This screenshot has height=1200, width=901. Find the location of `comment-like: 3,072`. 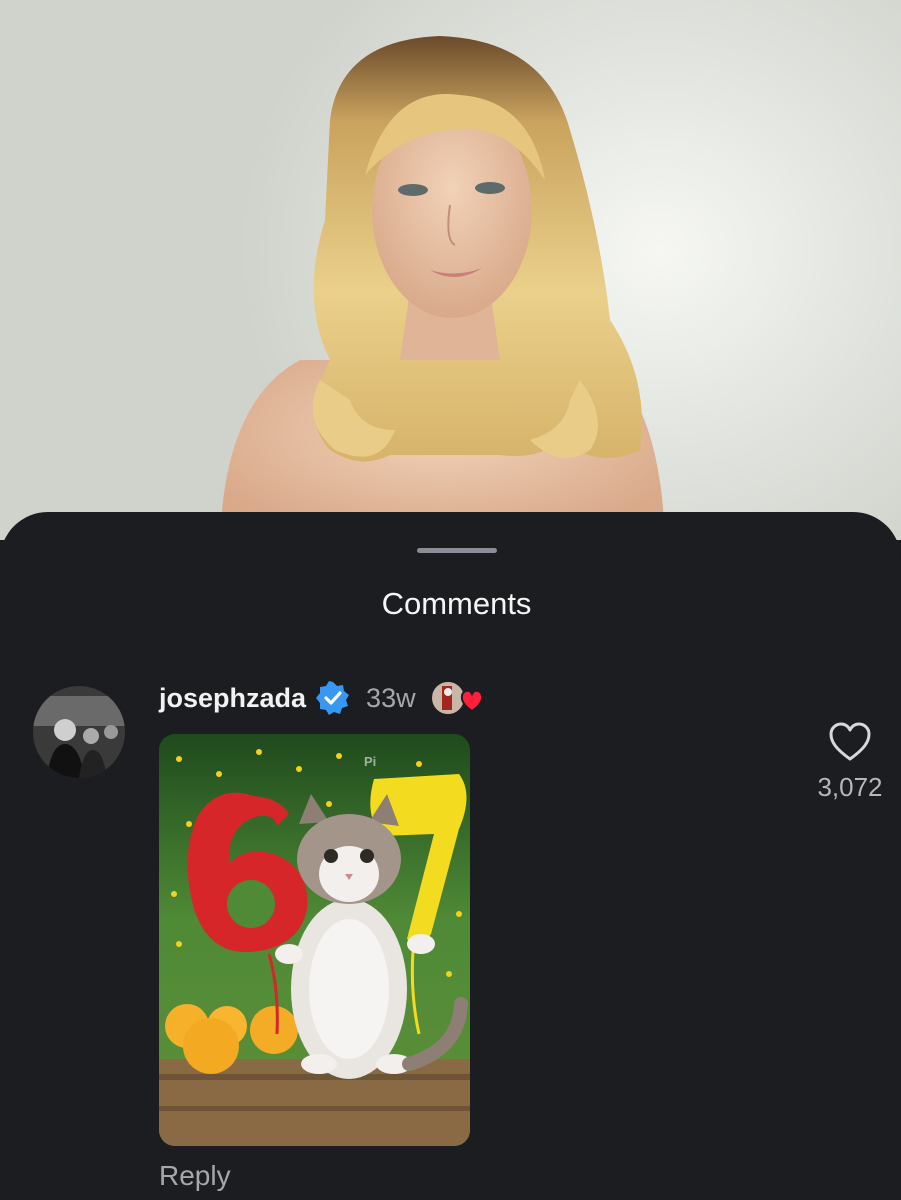

comment-like: 3,072 is located at coordinates (850, 762).